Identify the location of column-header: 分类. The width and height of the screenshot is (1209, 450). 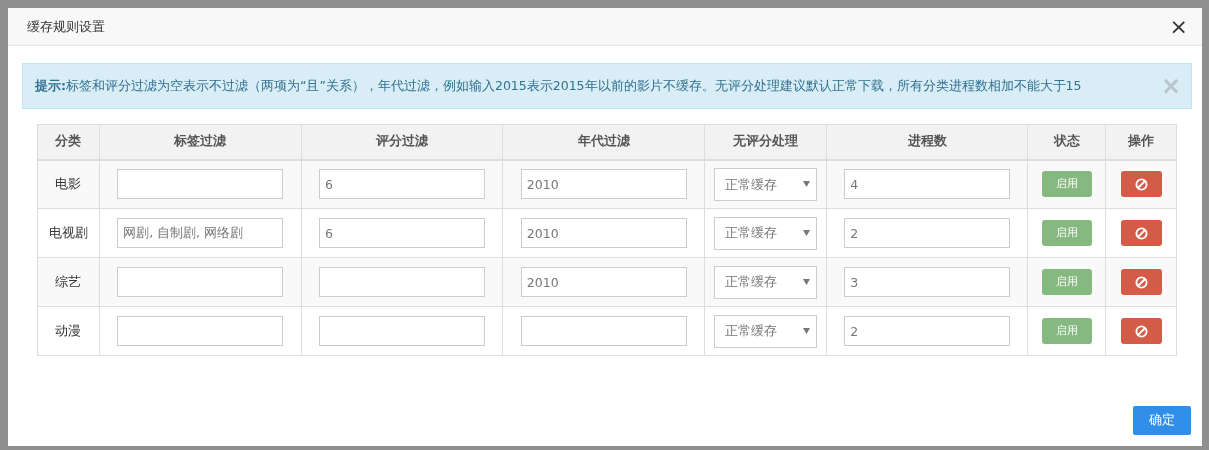
(68, 142).